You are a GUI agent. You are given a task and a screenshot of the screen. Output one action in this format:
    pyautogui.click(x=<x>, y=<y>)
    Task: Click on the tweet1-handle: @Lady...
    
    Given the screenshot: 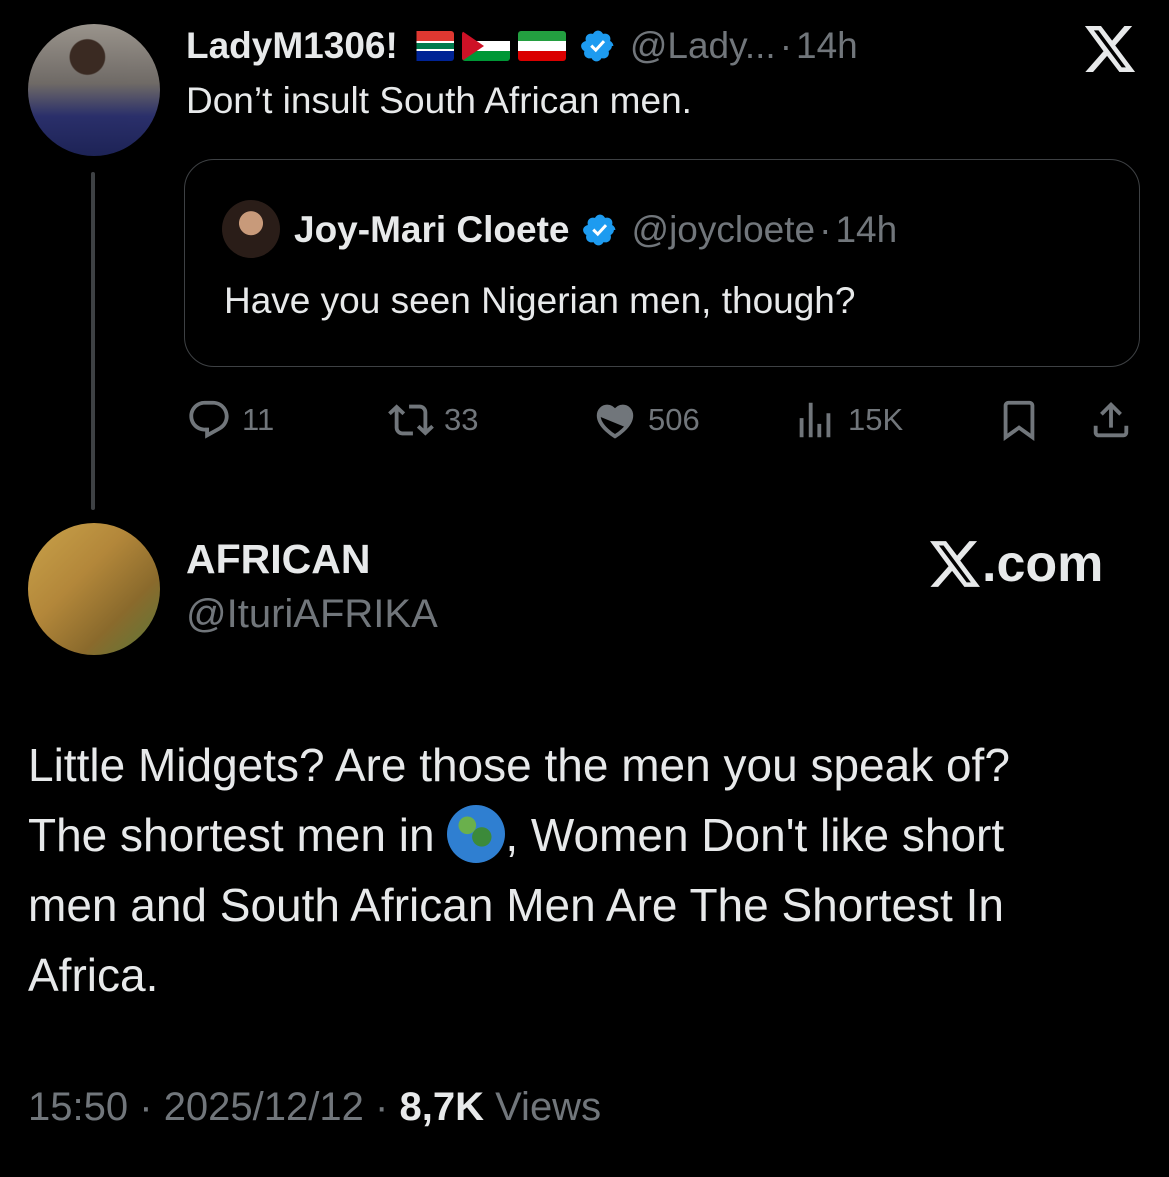 What is the action you would take?
    pyautogui.click(x=703, y=46)
    